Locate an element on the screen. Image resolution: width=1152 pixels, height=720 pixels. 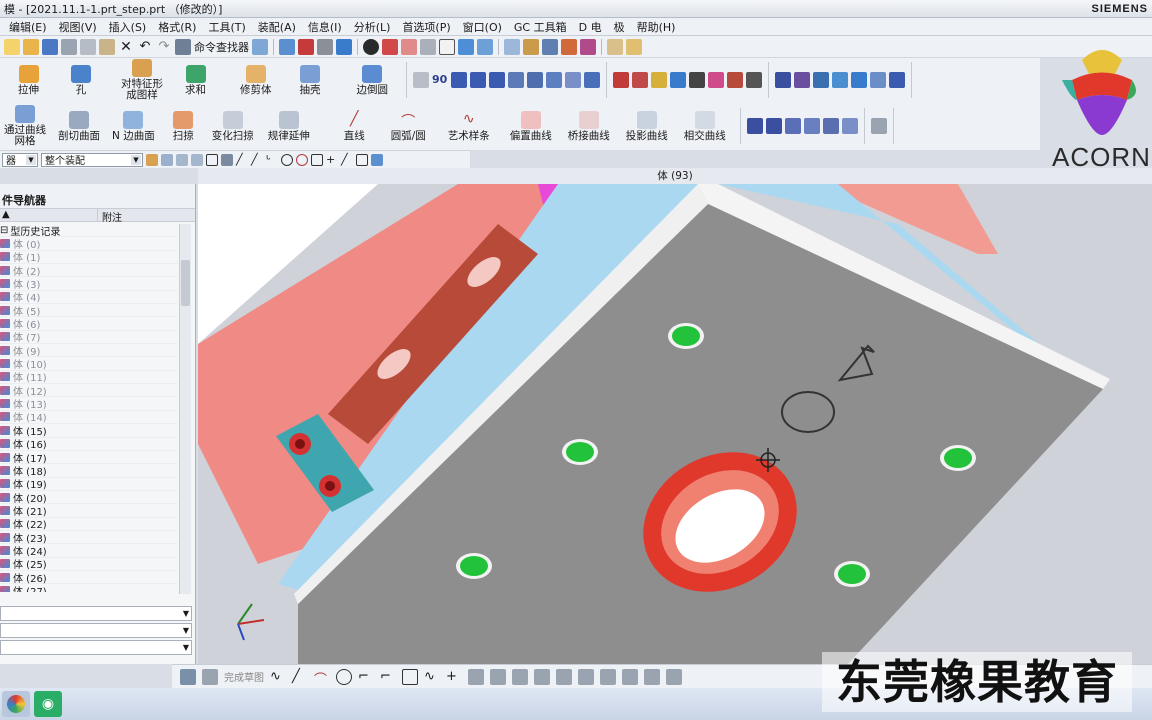
display-name-icon is located at coordinates (459, 80).